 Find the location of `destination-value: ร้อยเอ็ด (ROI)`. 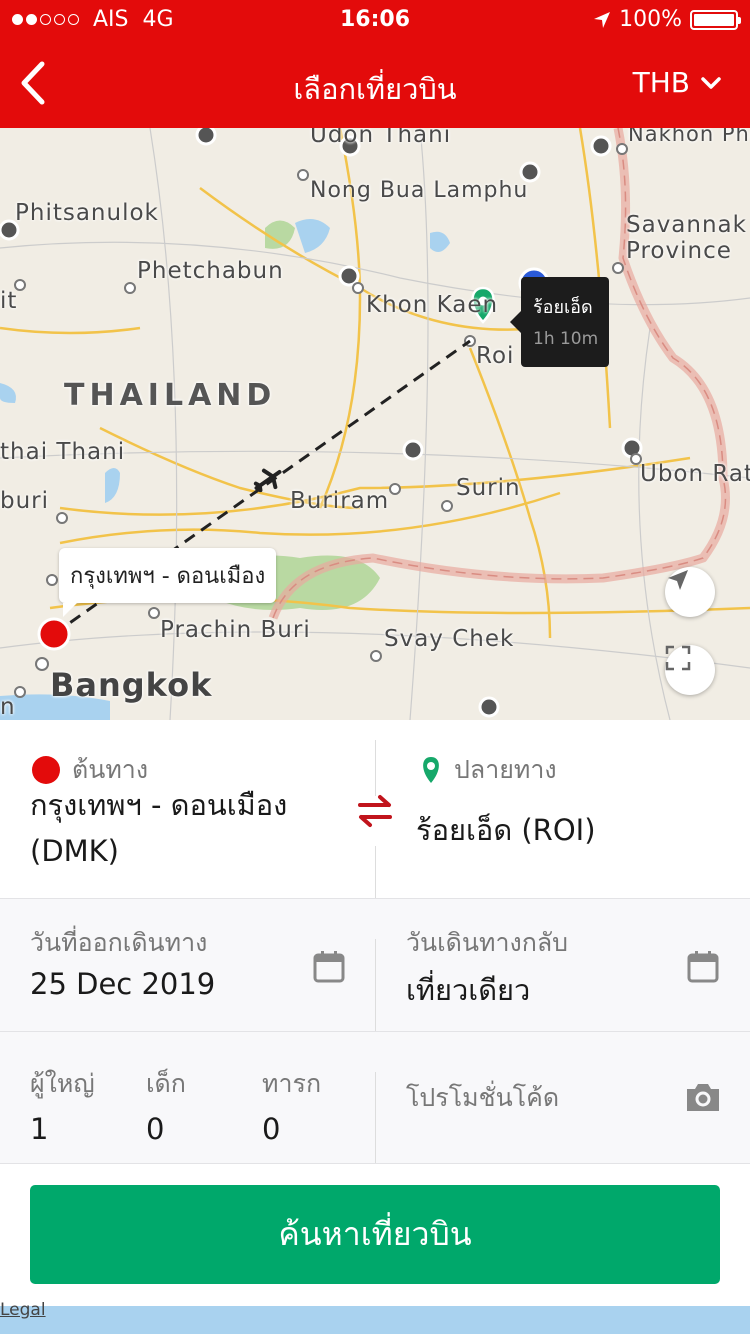

destination-value: ร้อยเอ็ด (ROI) is located at coordinates (506, 830).